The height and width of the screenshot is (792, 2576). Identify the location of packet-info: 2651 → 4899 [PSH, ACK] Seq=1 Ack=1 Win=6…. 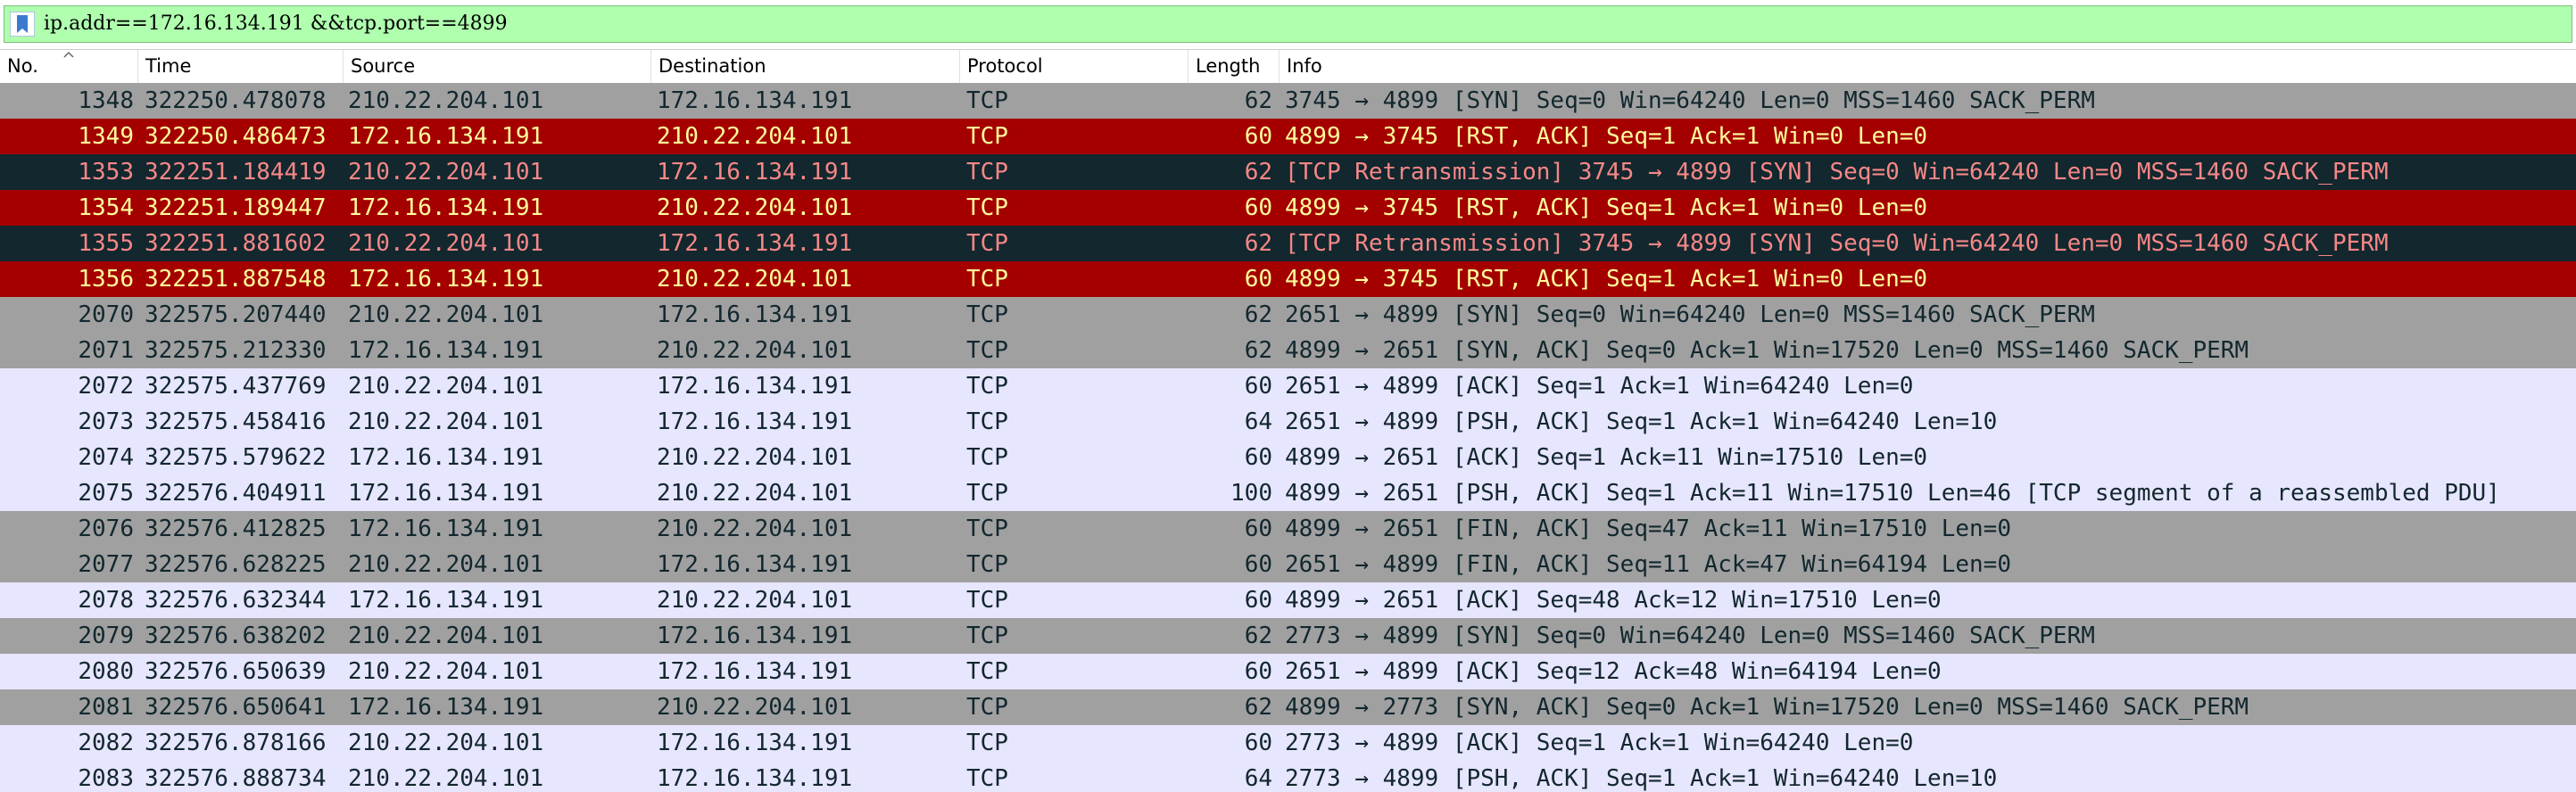
(1641, 421).